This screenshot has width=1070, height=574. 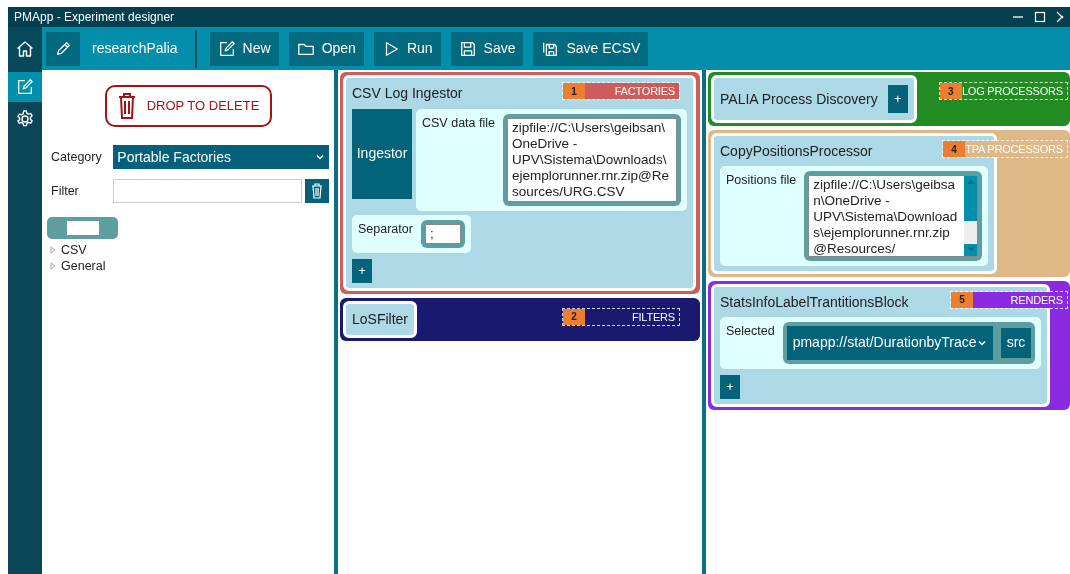 I want to click on section-number: 3, so click(x=950, y=91).